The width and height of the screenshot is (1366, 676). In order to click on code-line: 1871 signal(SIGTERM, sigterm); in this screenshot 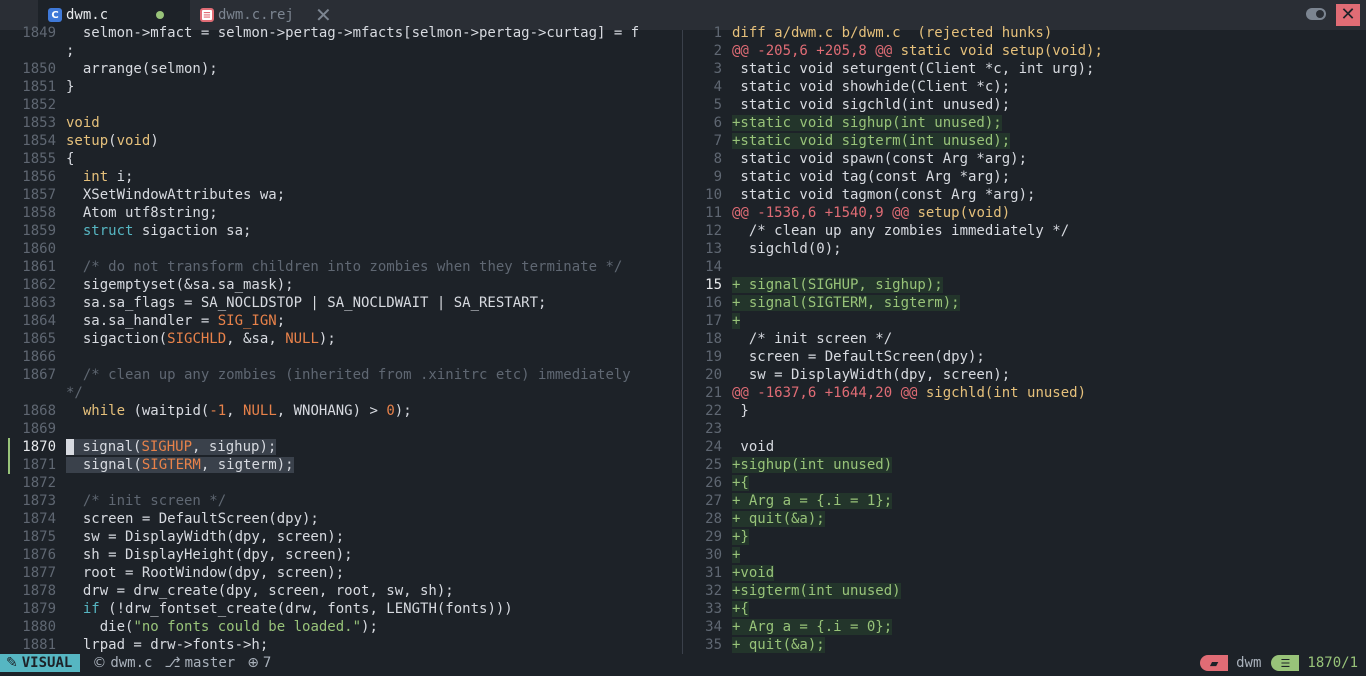, I will do `click(341, 465)`.